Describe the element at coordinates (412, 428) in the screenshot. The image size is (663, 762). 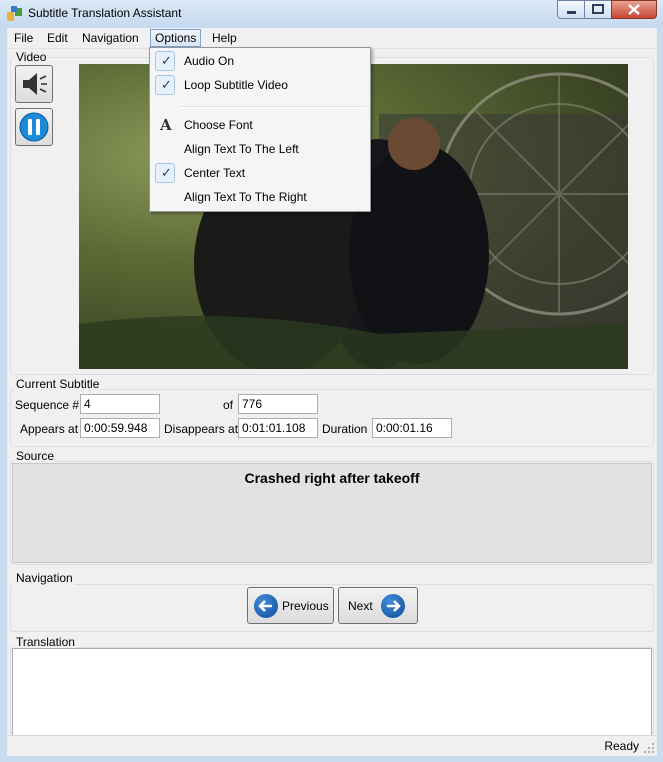
I see `duration-field: 0:00:01.16` at that location.